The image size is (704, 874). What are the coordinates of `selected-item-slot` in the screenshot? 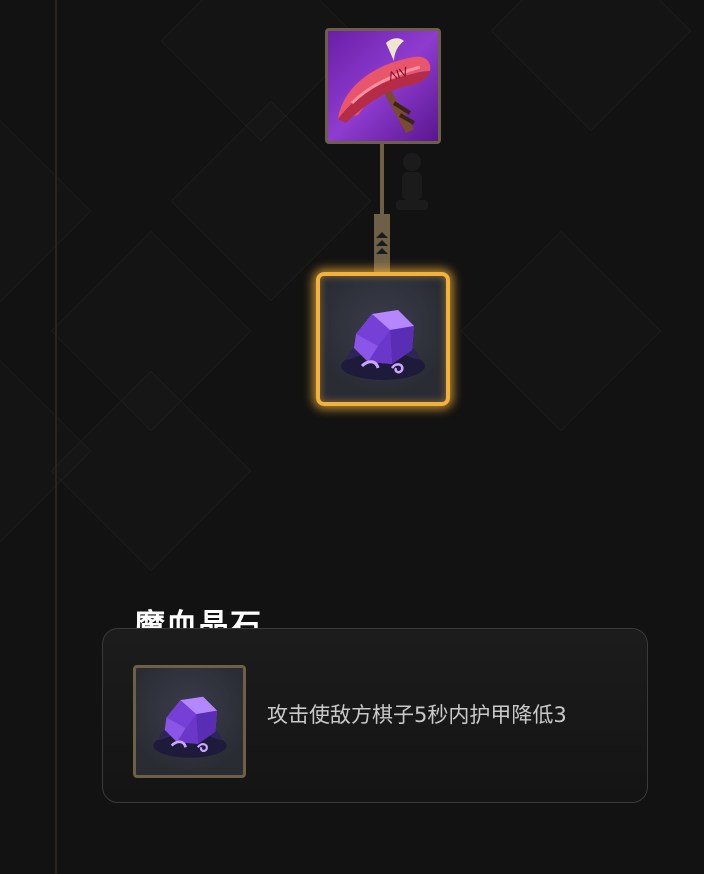 It's located at (383, 339).